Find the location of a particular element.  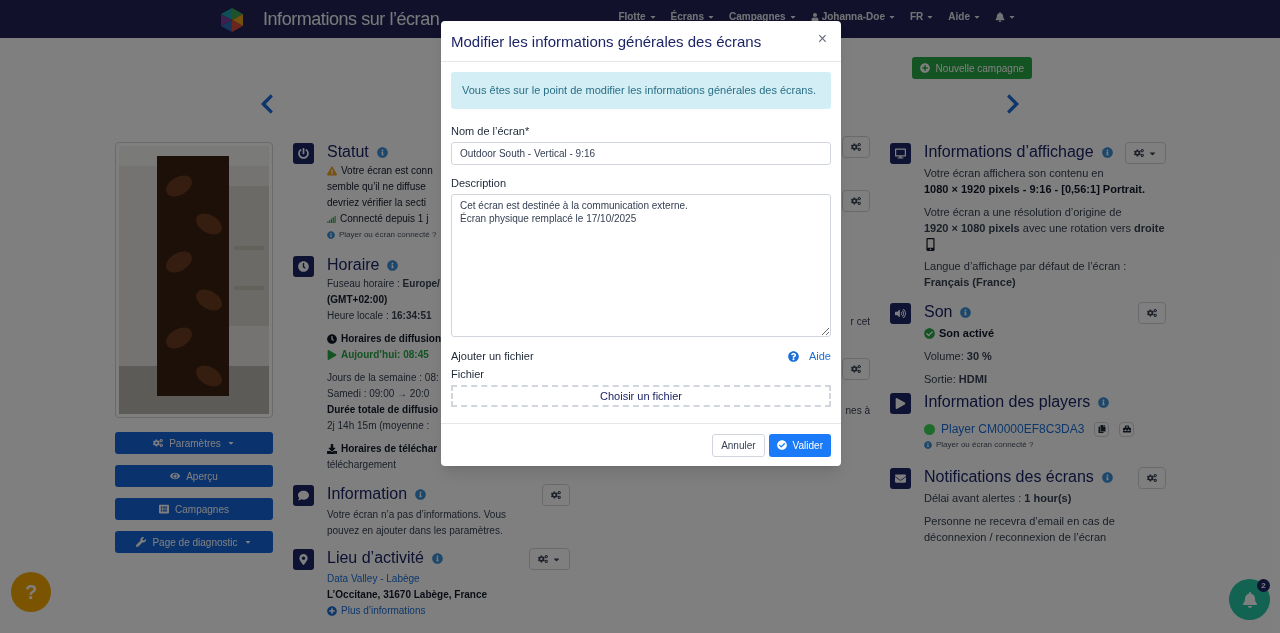

nav-menu: Écrans is located at coordinates (692, 16).